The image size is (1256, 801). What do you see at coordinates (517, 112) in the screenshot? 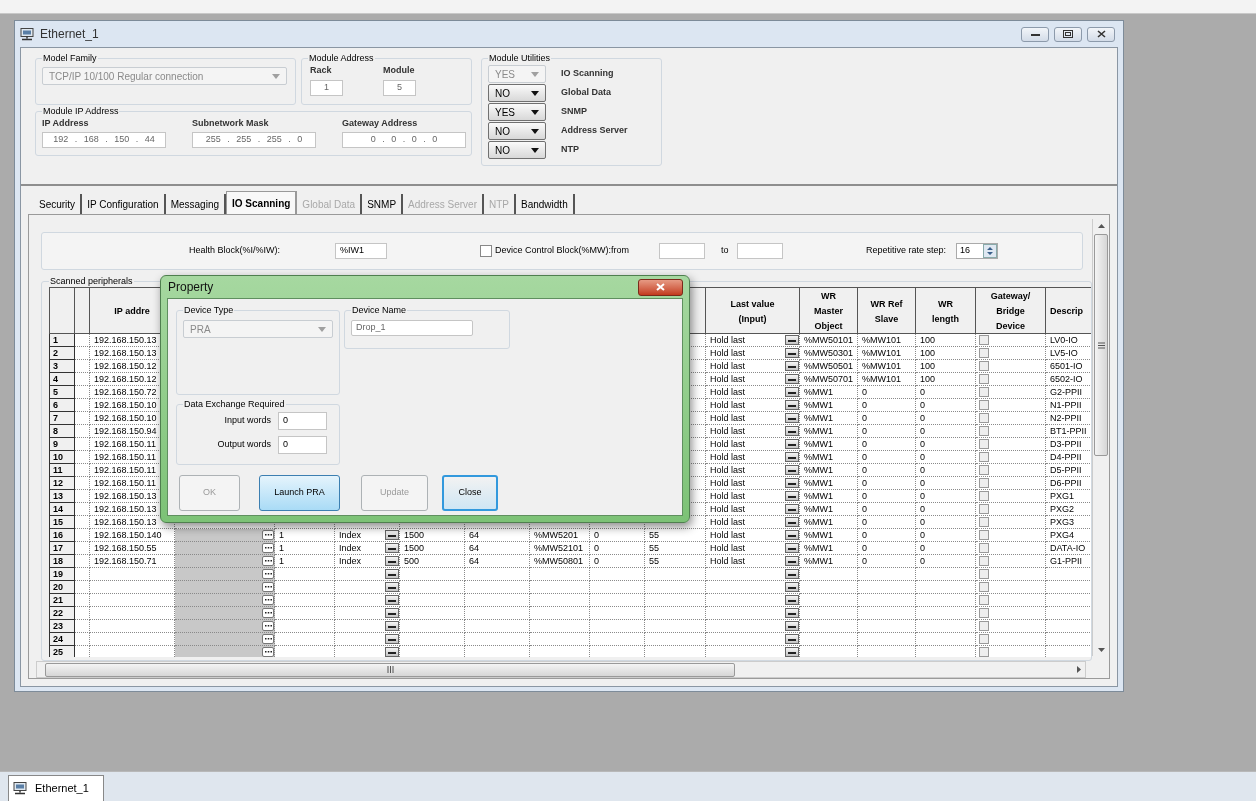
I see `utility-dropdown: YES` at bounding box center [517, 112].